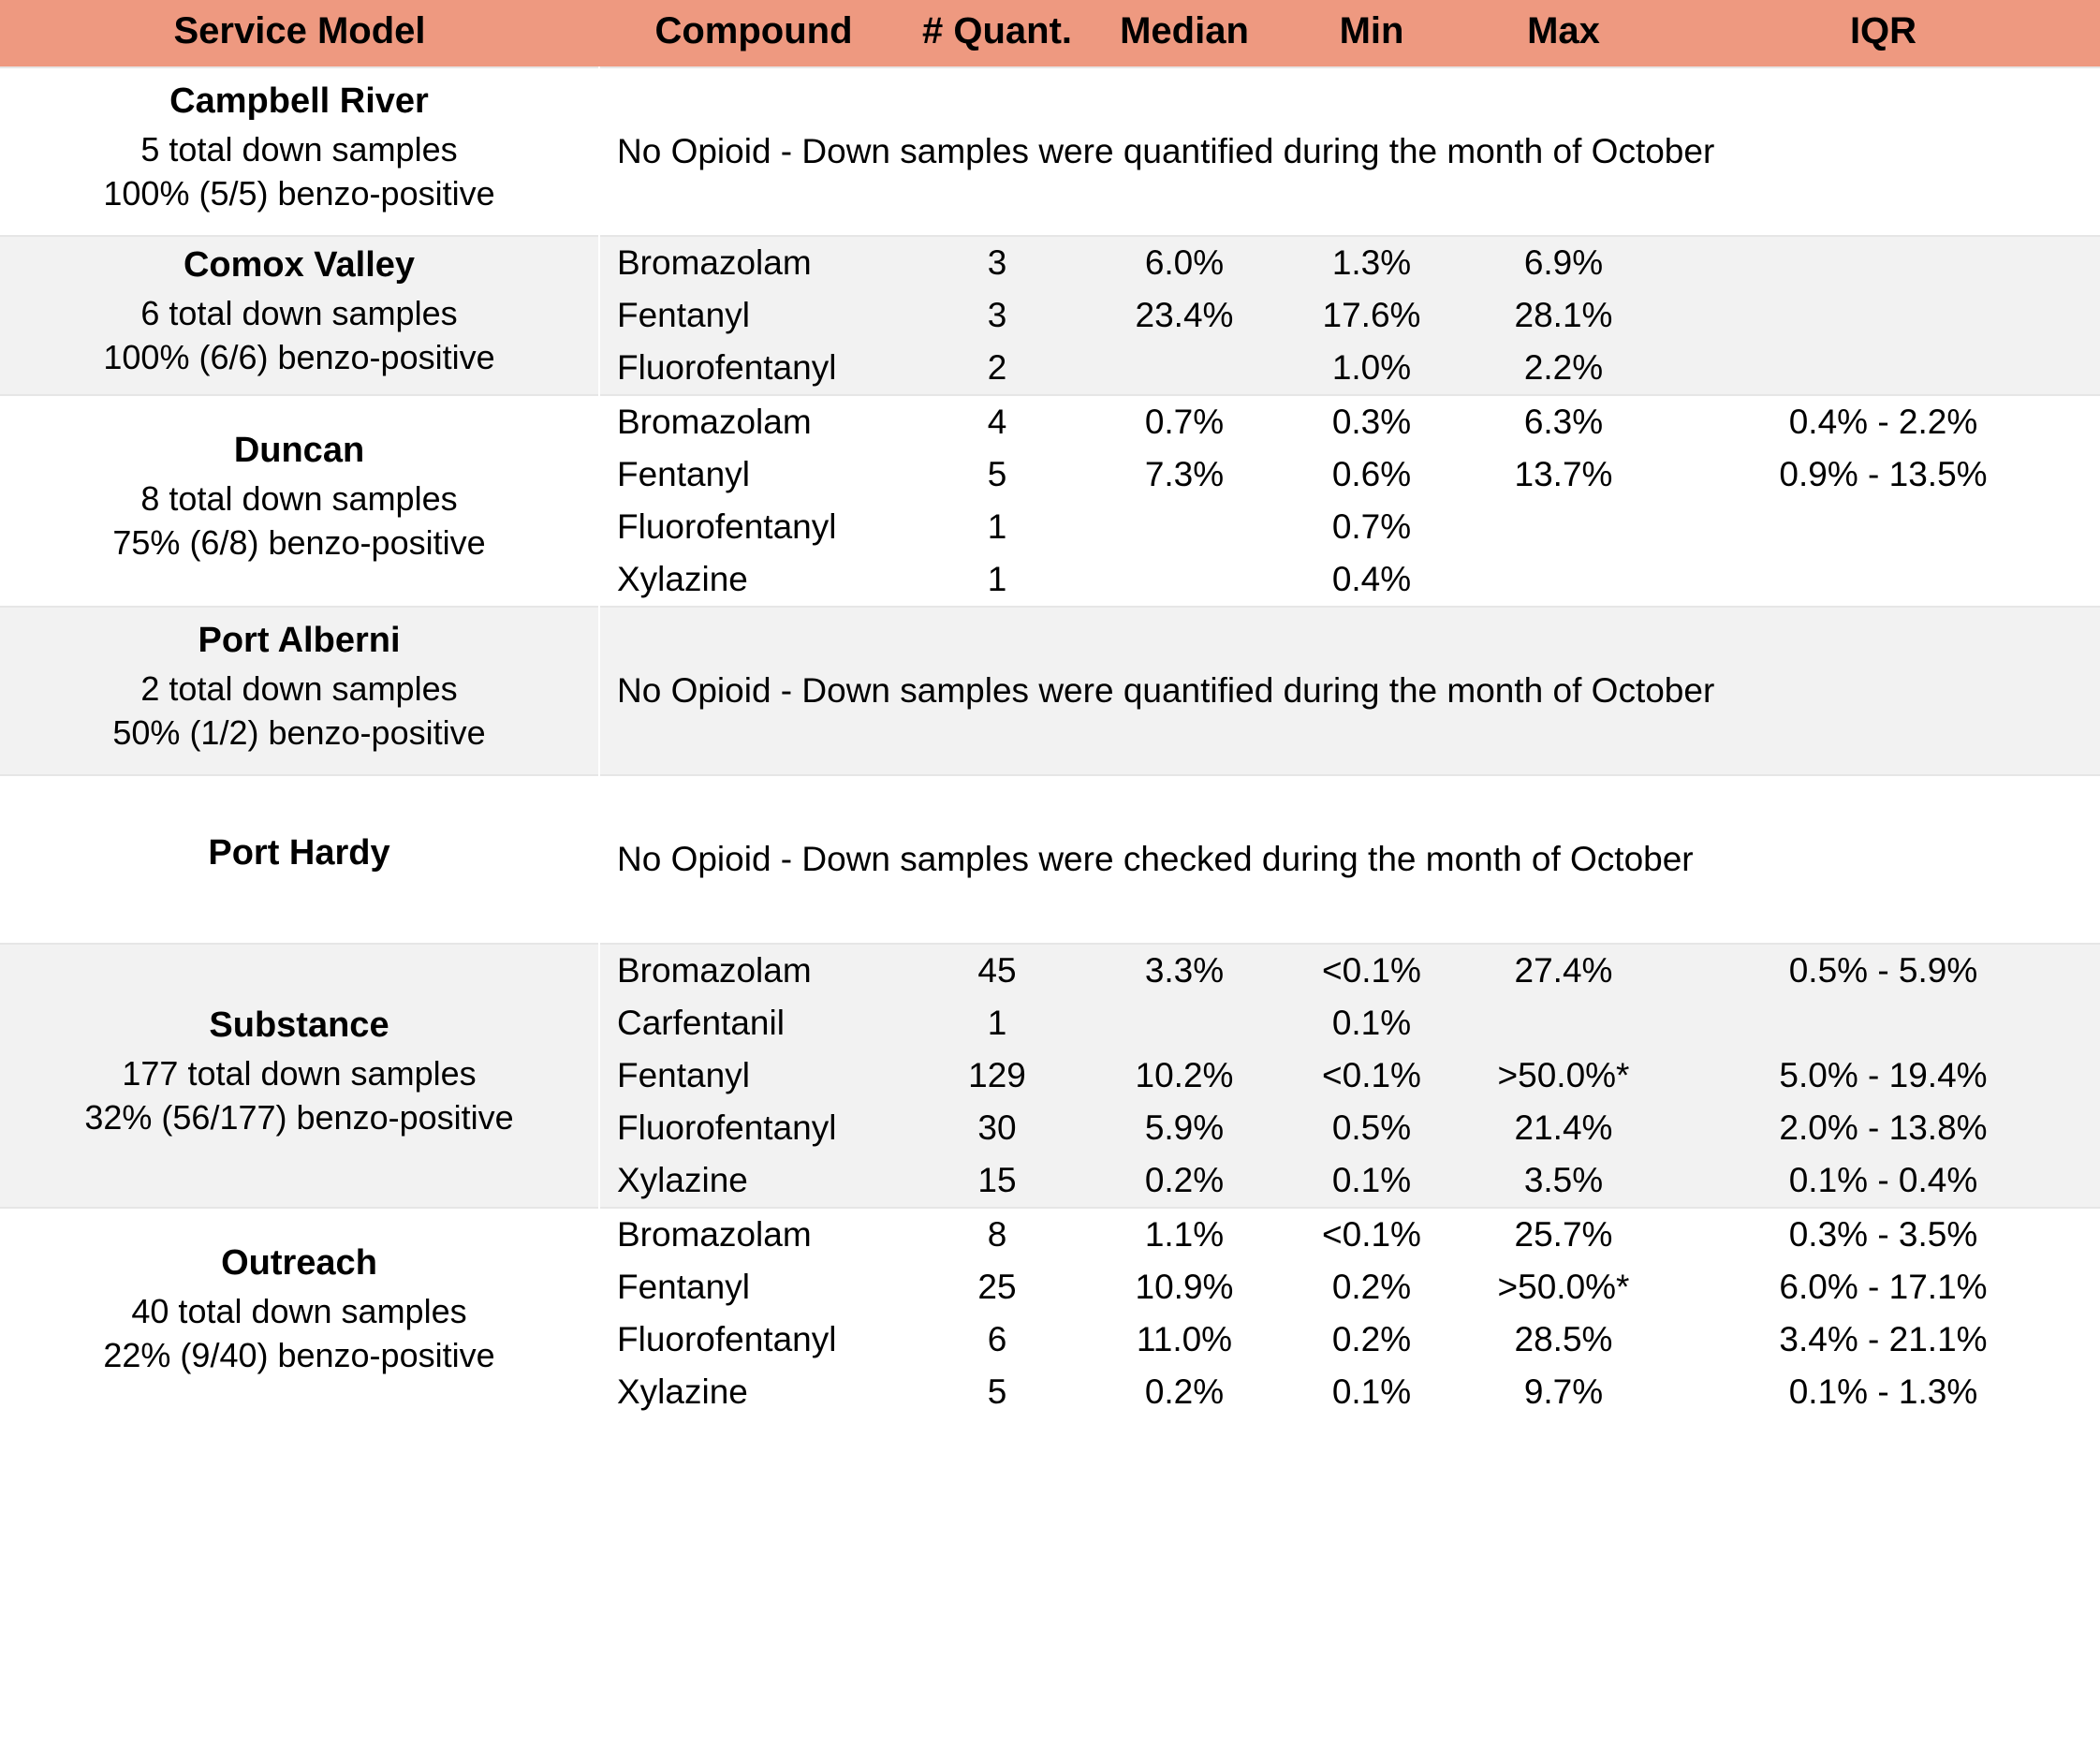 The image size is (2100, 1761). I want to click on service-model-benzo-positive: 100% (5/5) benzo-positive, so click(299, 193).